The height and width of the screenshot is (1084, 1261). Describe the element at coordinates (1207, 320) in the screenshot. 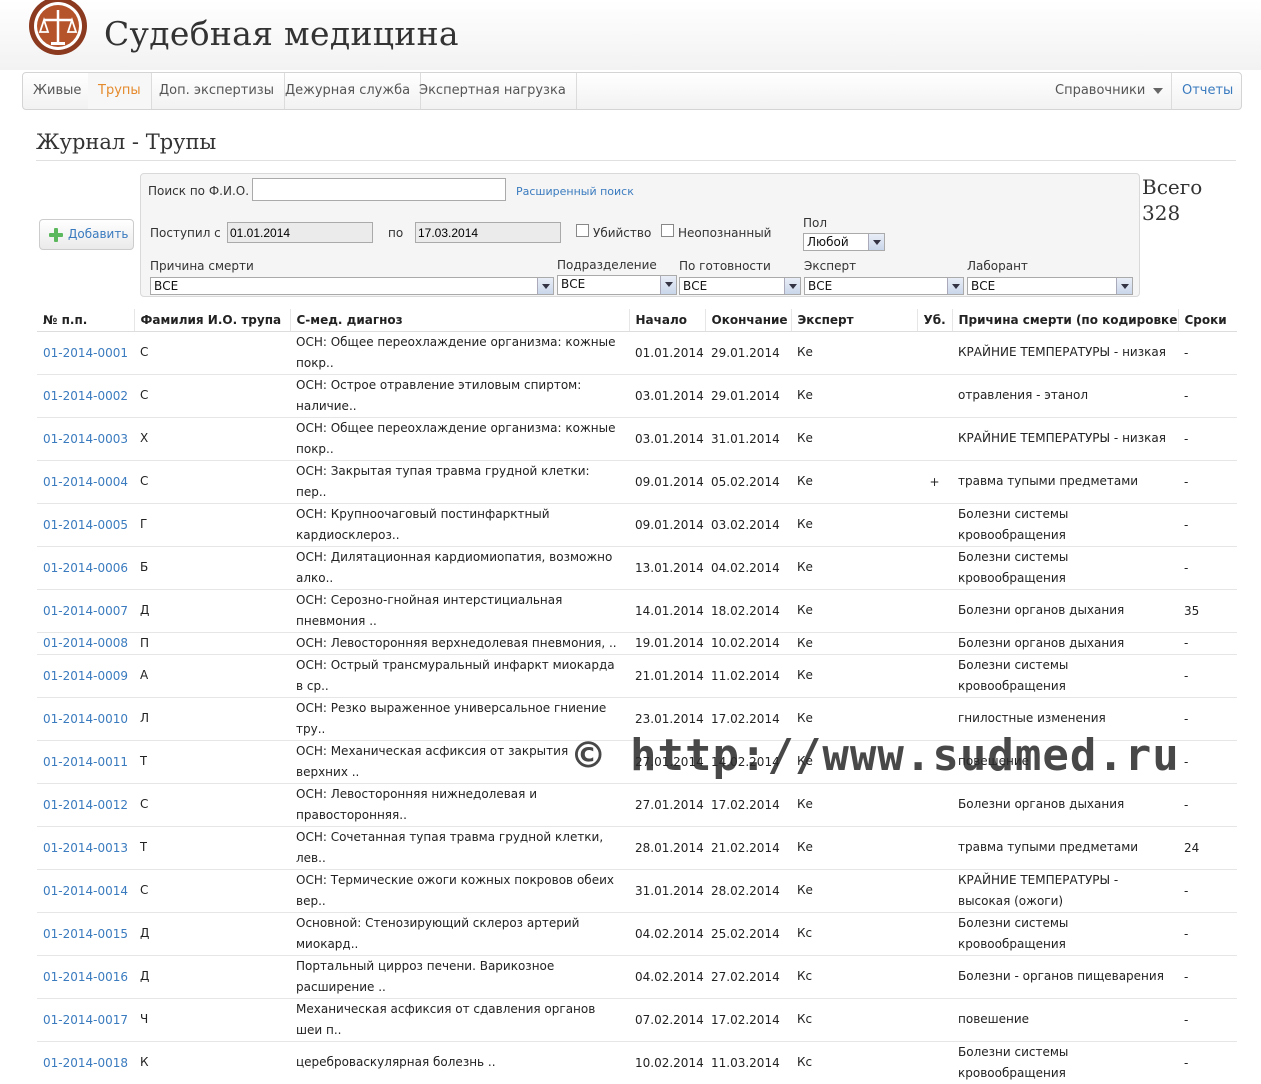

I see `column-header-term: Сроки` at that location.